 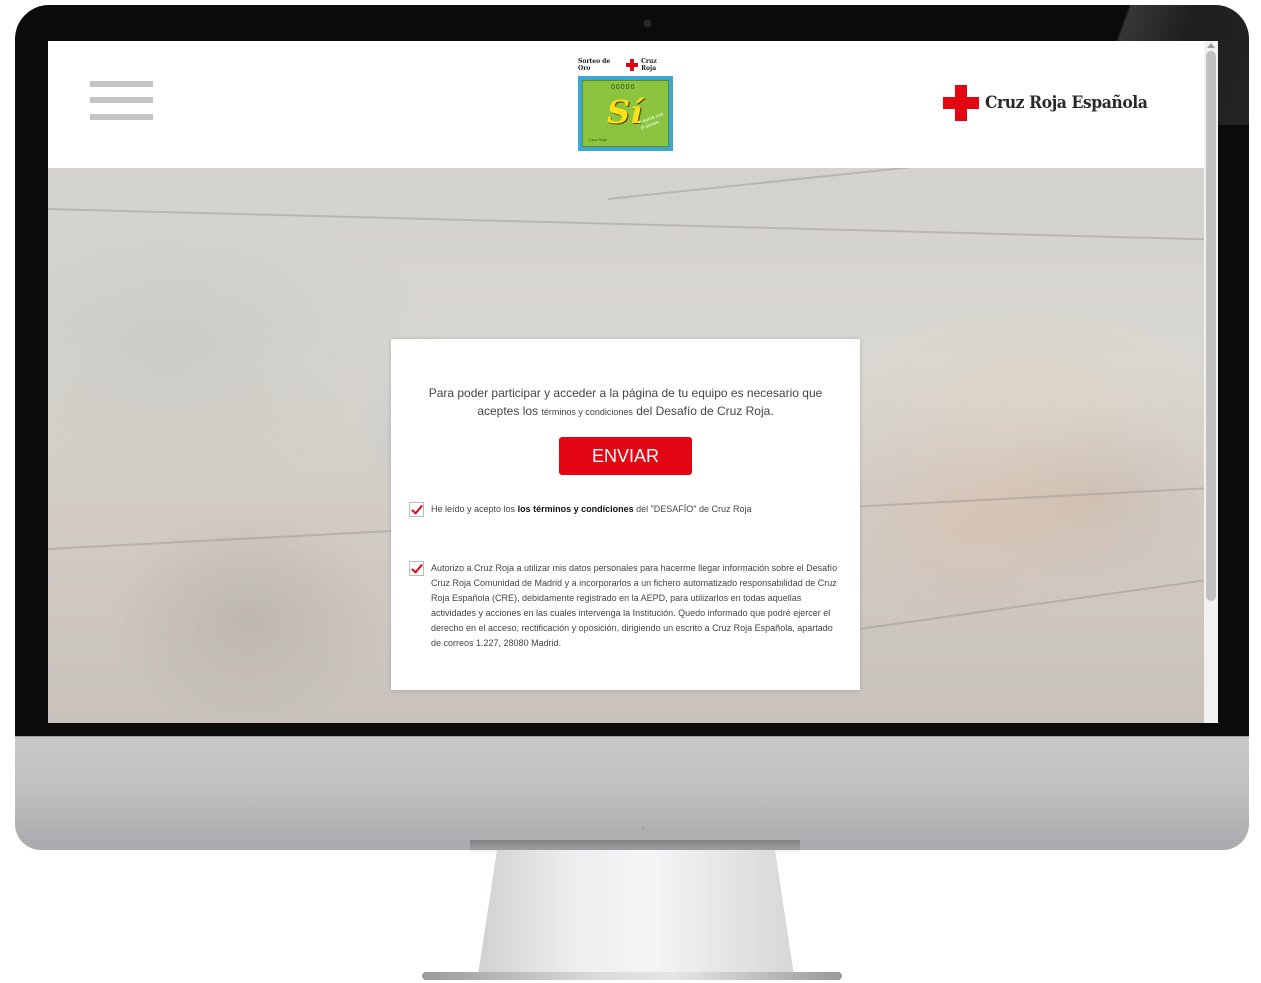 I want to click on intro-text-after: del Desafío de Cruz Roja., so click(x=703, y=411).